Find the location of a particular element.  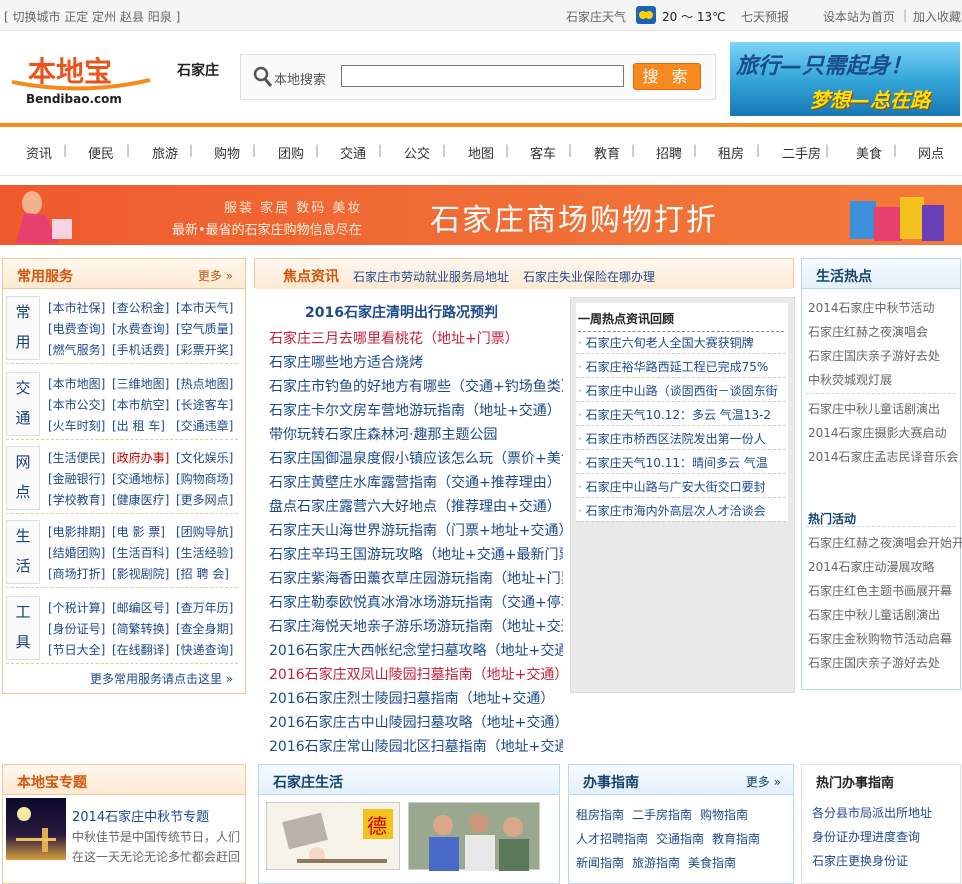

service-link: [电费查询] is located at coordinates (80, 329).